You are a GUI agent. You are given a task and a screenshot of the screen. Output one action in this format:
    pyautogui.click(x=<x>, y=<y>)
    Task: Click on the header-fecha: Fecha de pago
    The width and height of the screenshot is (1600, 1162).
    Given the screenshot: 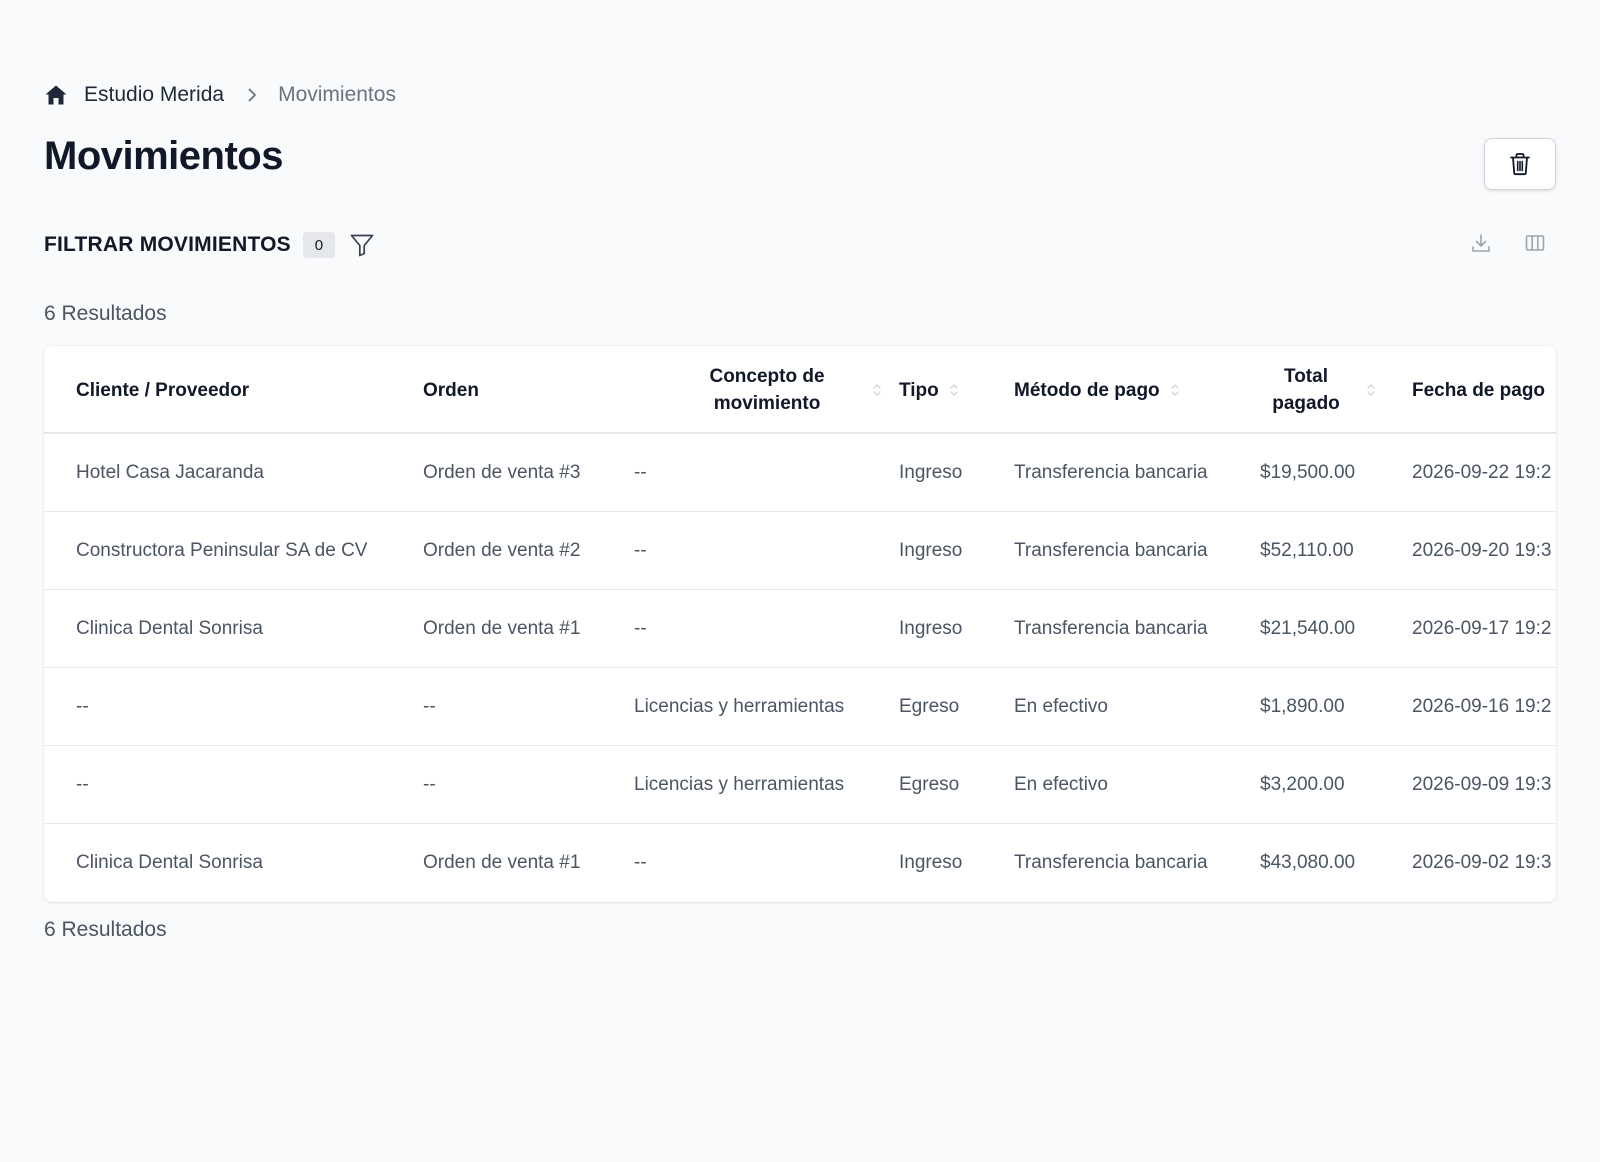 What is the action you would take?
    pyautogui.click(x=1484, y=390)
    